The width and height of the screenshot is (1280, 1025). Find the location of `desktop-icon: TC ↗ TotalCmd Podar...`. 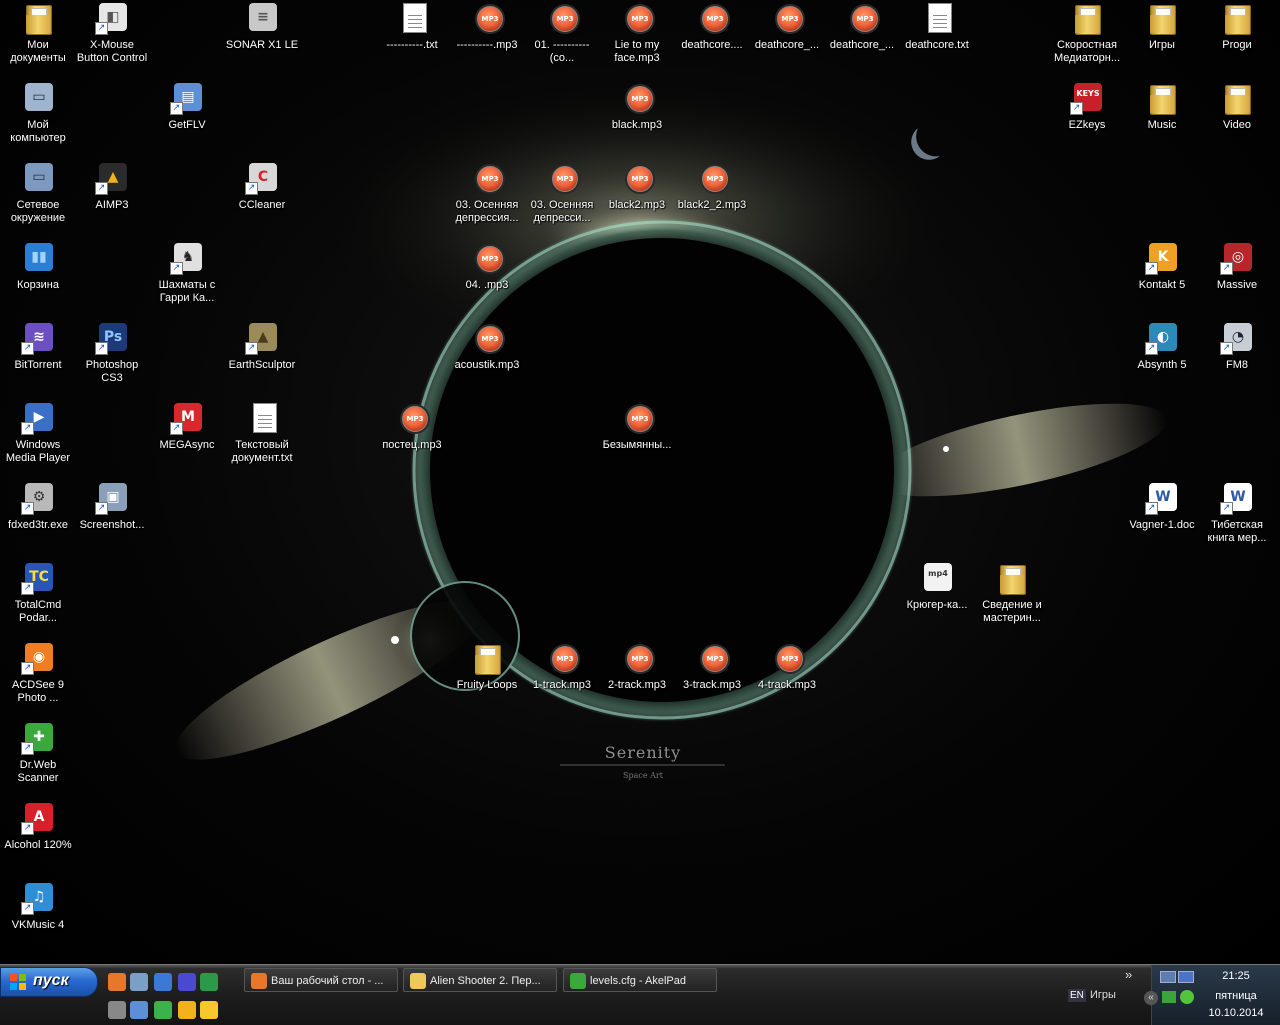

desktop-icon: TC ↗ TotalCmd Podar... is located at coordinates (38, 596).